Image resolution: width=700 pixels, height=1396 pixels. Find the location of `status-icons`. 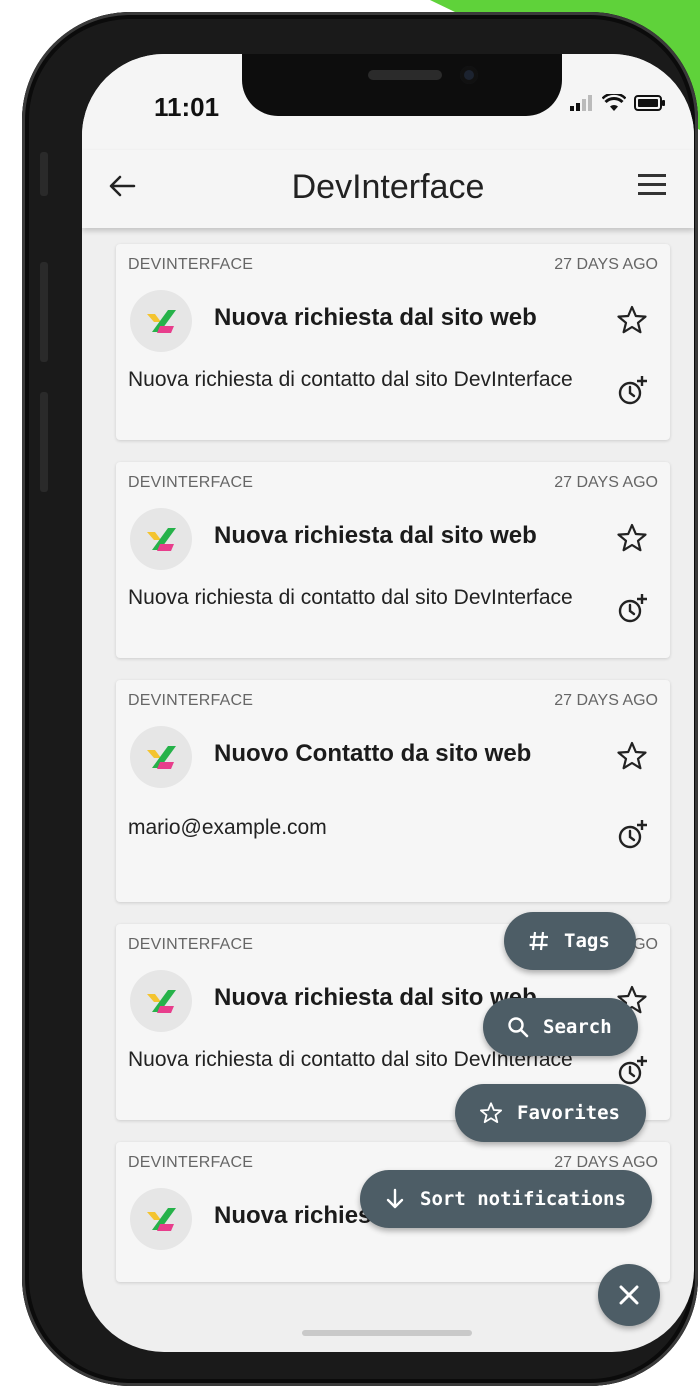

status-icons is located at coordinates (618, 103).